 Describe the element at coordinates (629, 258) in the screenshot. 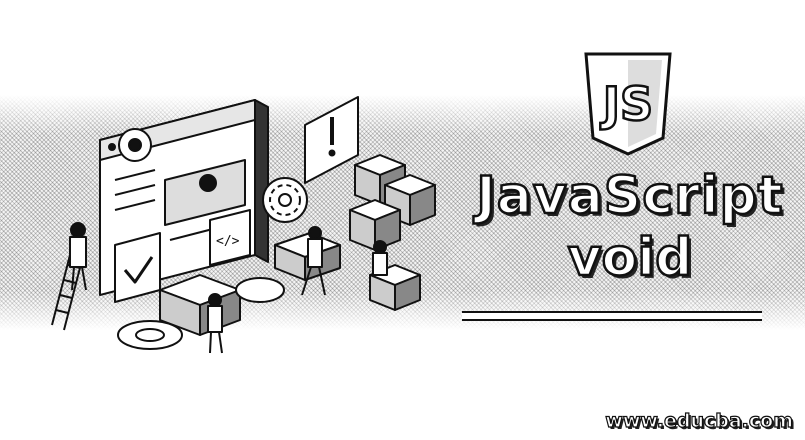

I see `title-line-2: void` at that location.